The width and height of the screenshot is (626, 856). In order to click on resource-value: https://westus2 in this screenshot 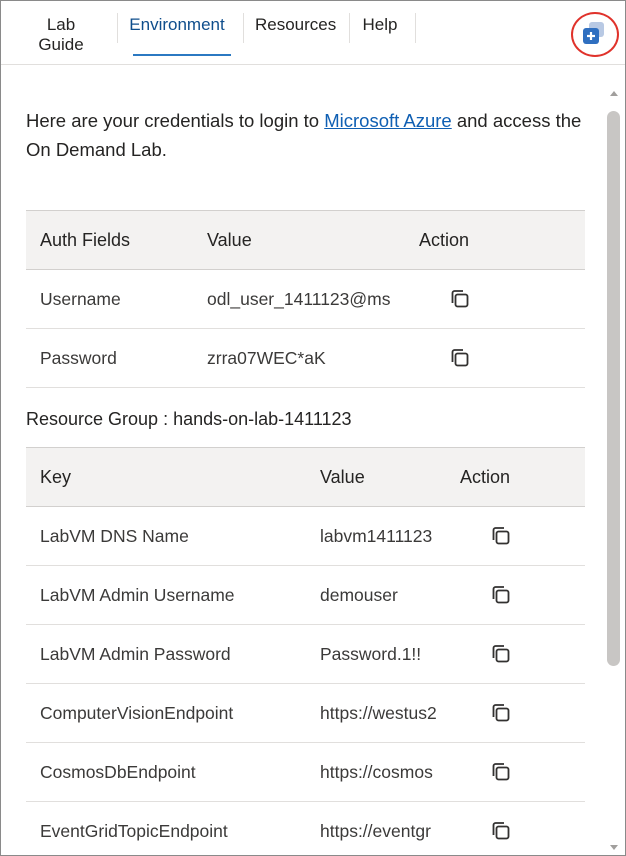, I will do `click(378, 712)`.